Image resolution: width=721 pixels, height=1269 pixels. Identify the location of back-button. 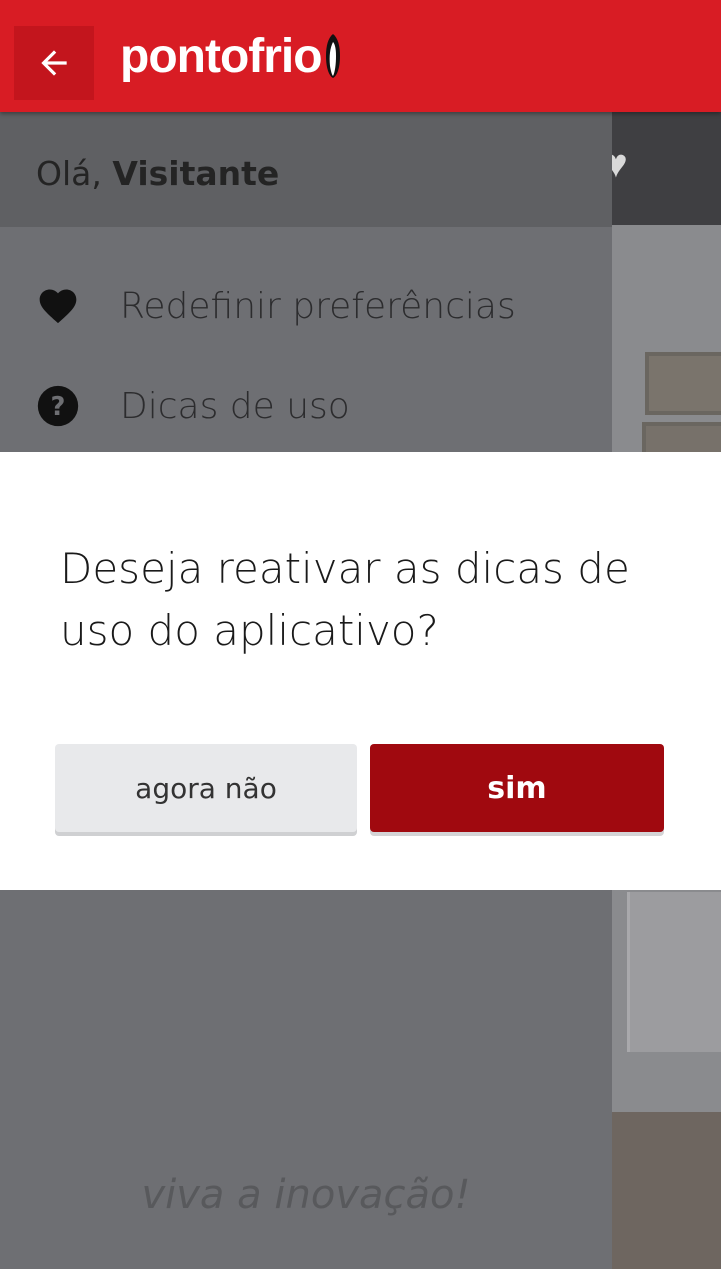
(54, 63).